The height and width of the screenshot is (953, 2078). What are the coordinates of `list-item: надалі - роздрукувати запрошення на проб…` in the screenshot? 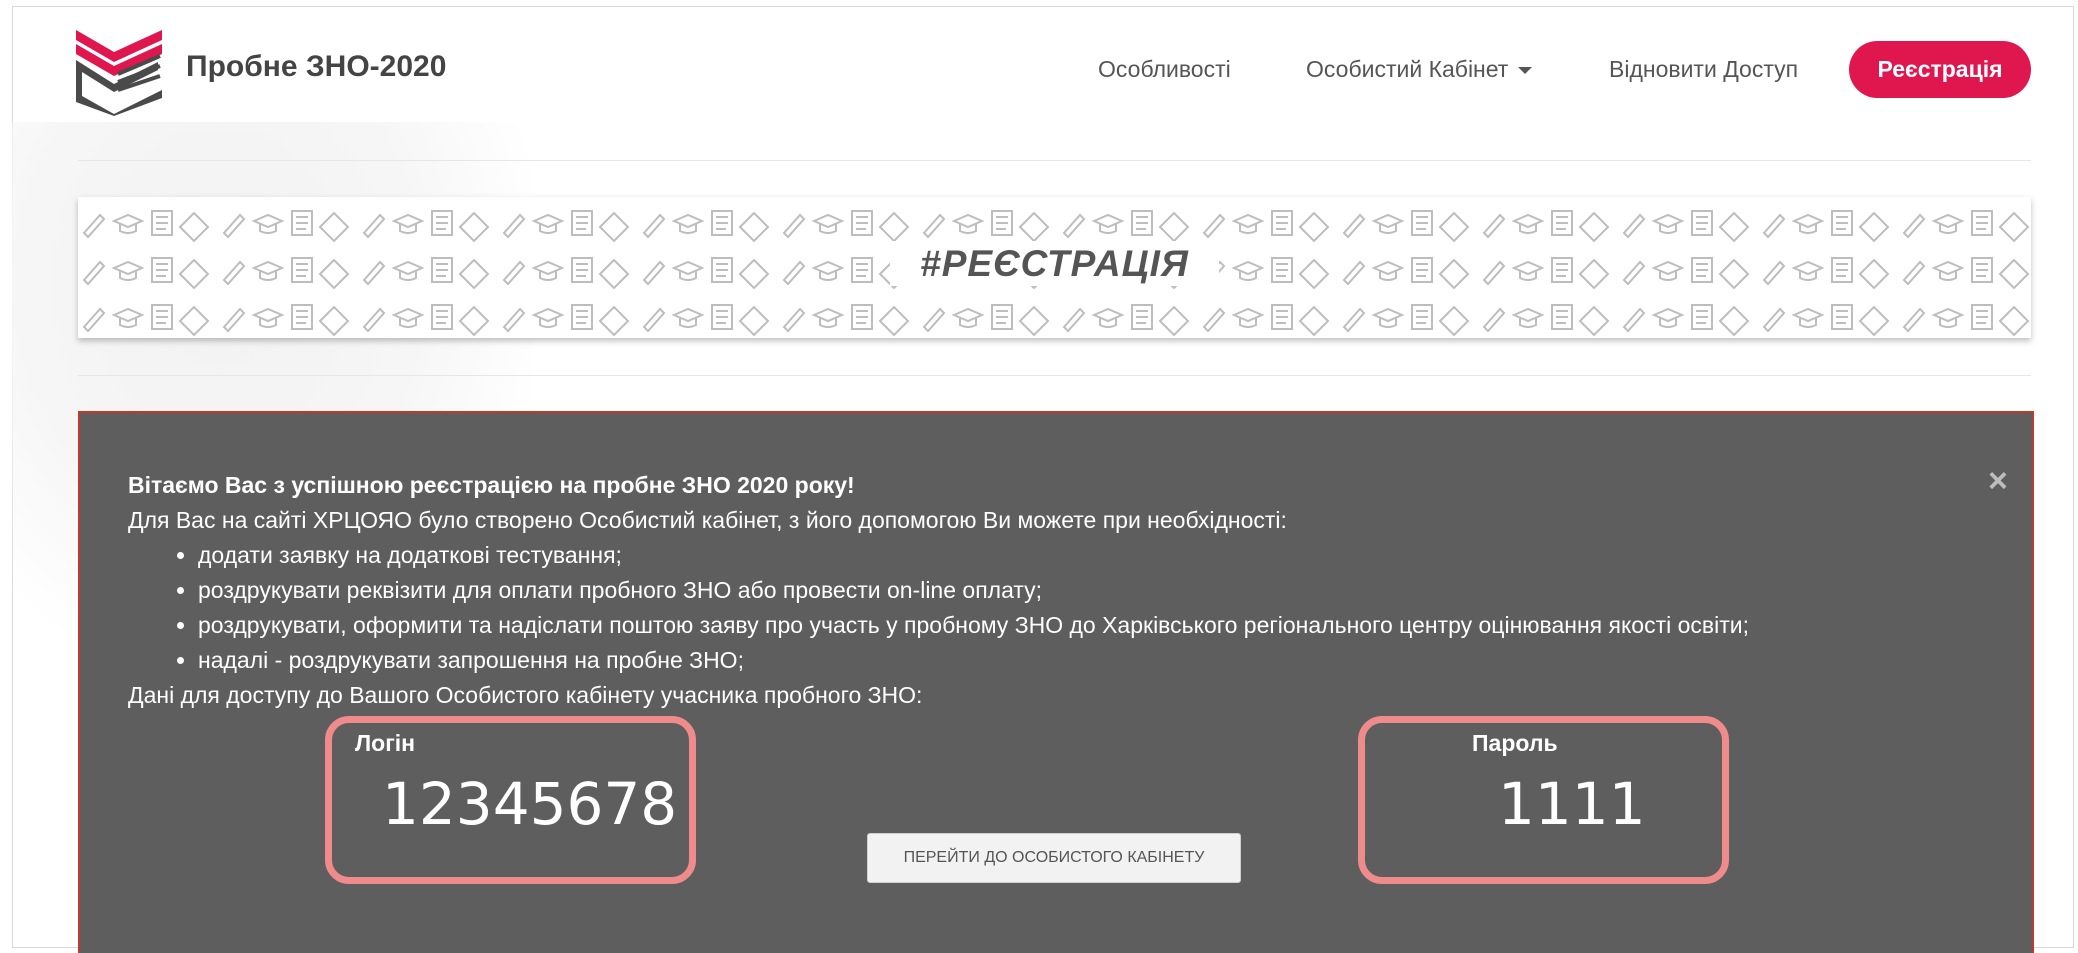 It's located at (1093, 660).